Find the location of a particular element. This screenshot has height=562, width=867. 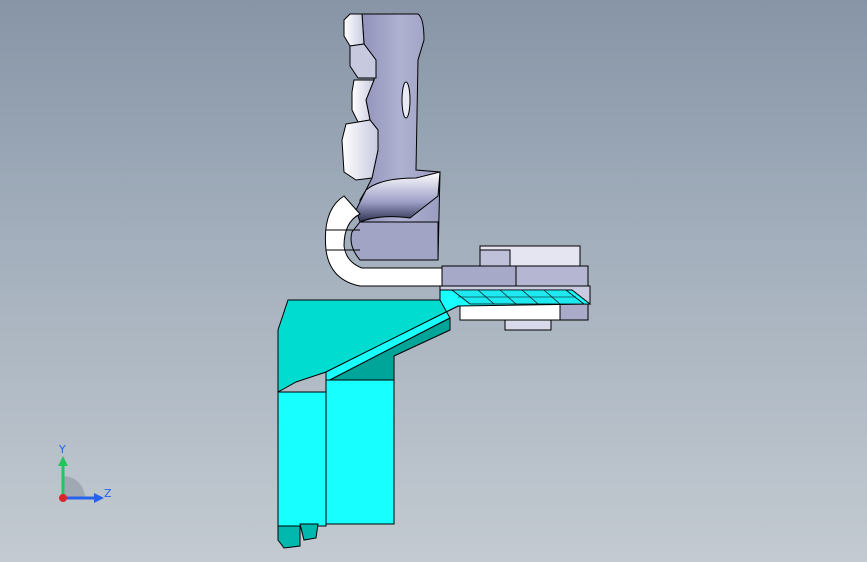

arm-bend-inner is located at coordinates (394, 241).